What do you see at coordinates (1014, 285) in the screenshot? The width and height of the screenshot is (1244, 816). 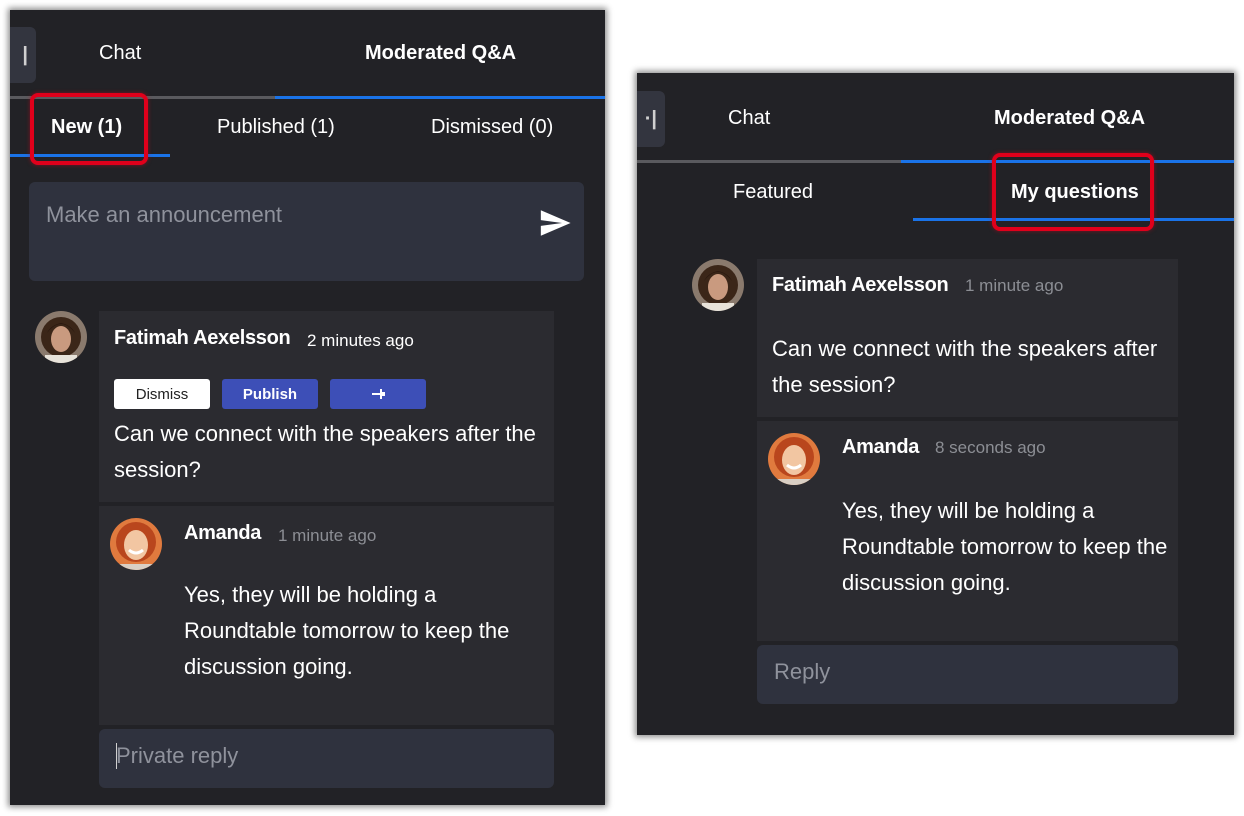 I see `question-time: 1 minute ago` at bounding box center [1014, 285].